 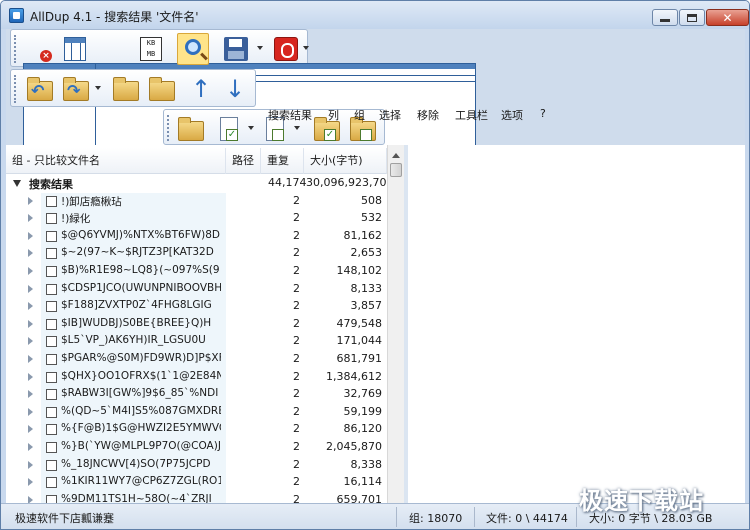 What do you see at coordinates (243, 161) in the screenshot?
I see `column-path: 路径` at bounding box center [243, 161].